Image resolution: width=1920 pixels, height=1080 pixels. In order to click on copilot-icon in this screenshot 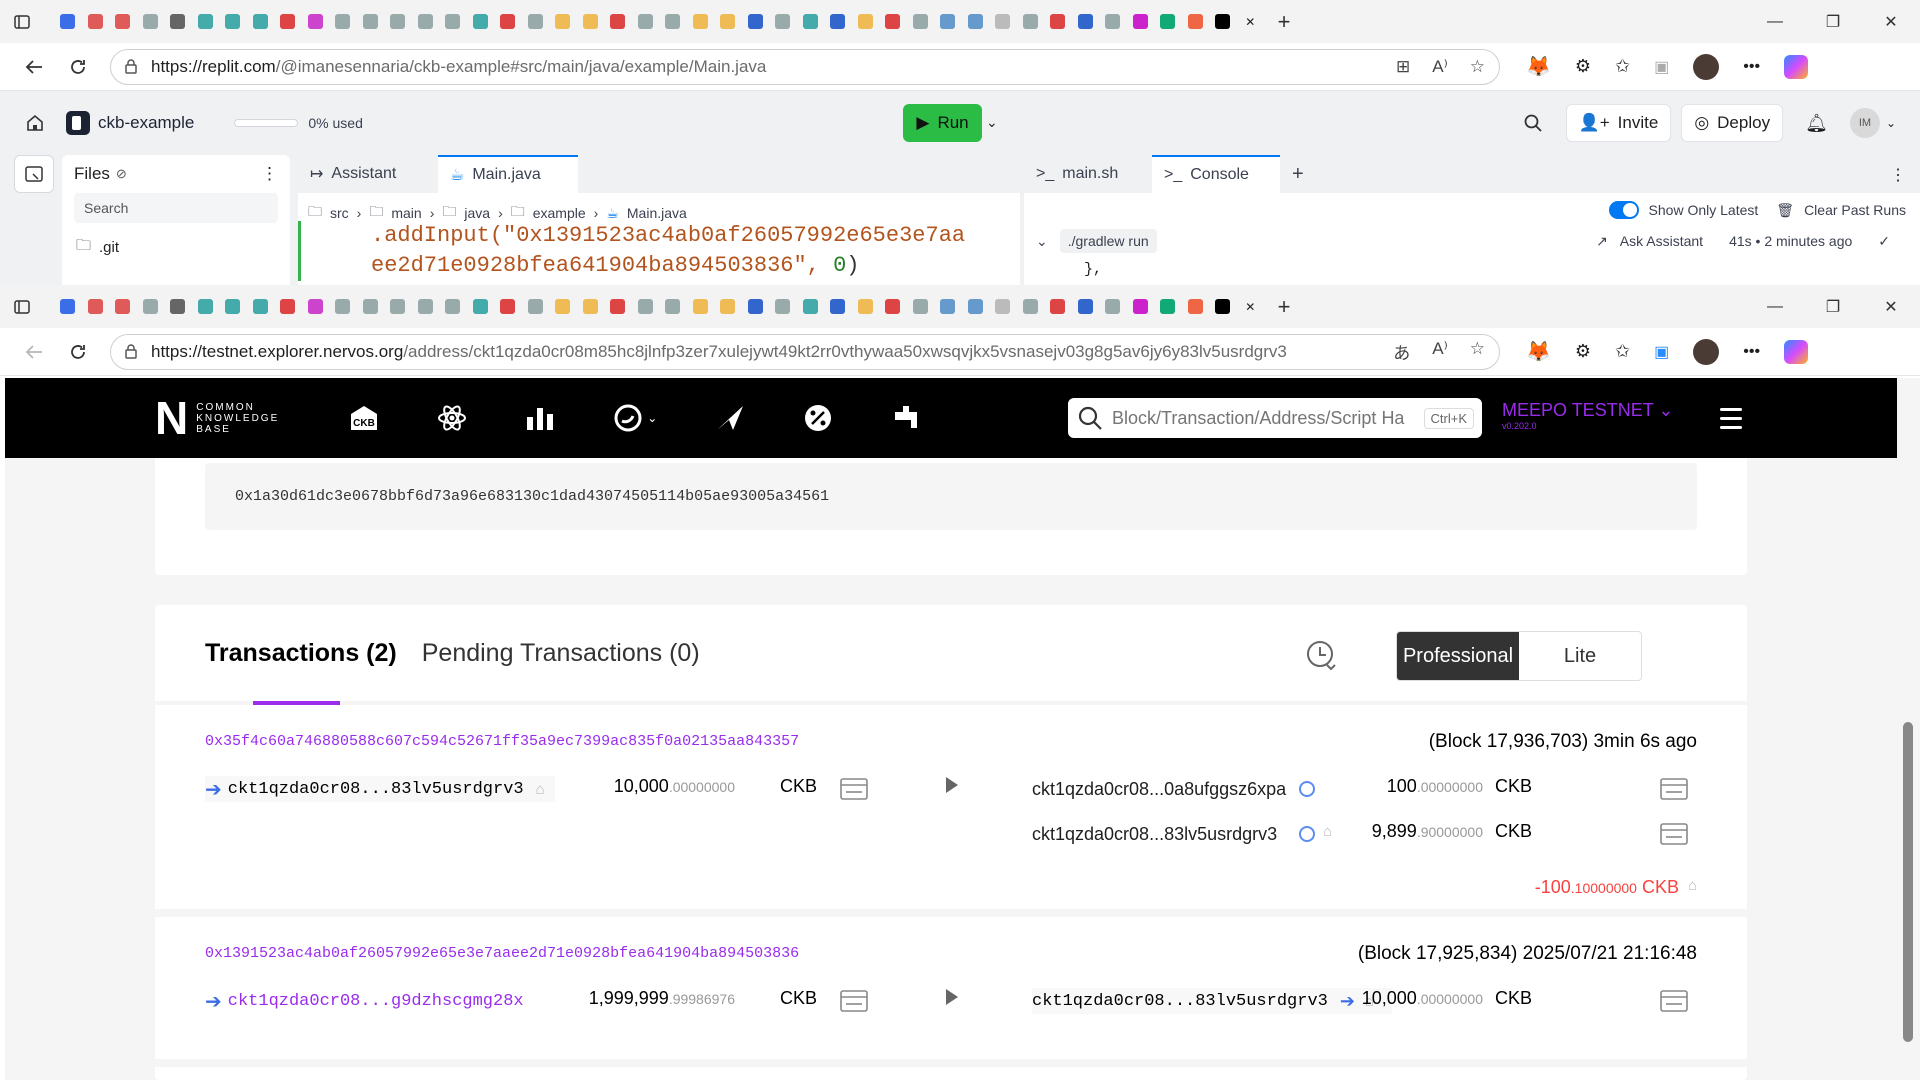, I will do `click(1796, 351)`.